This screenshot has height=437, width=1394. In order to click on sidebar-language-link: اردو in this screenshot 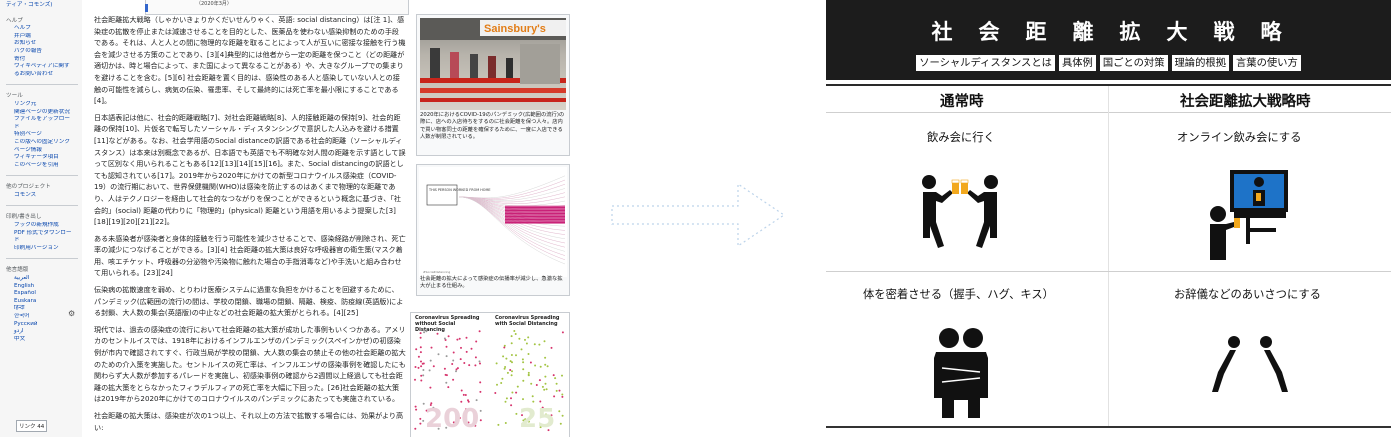, I will do `click(41, 332)`.